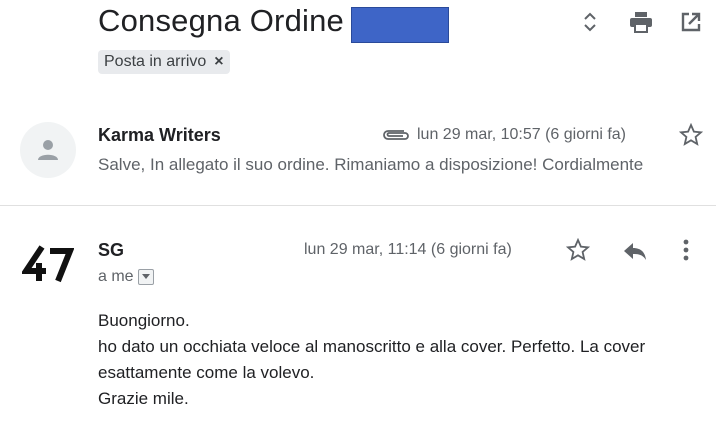 This screenshot has height=438, width=716. I want to click on chevron-down-icon, so click(145, 276).